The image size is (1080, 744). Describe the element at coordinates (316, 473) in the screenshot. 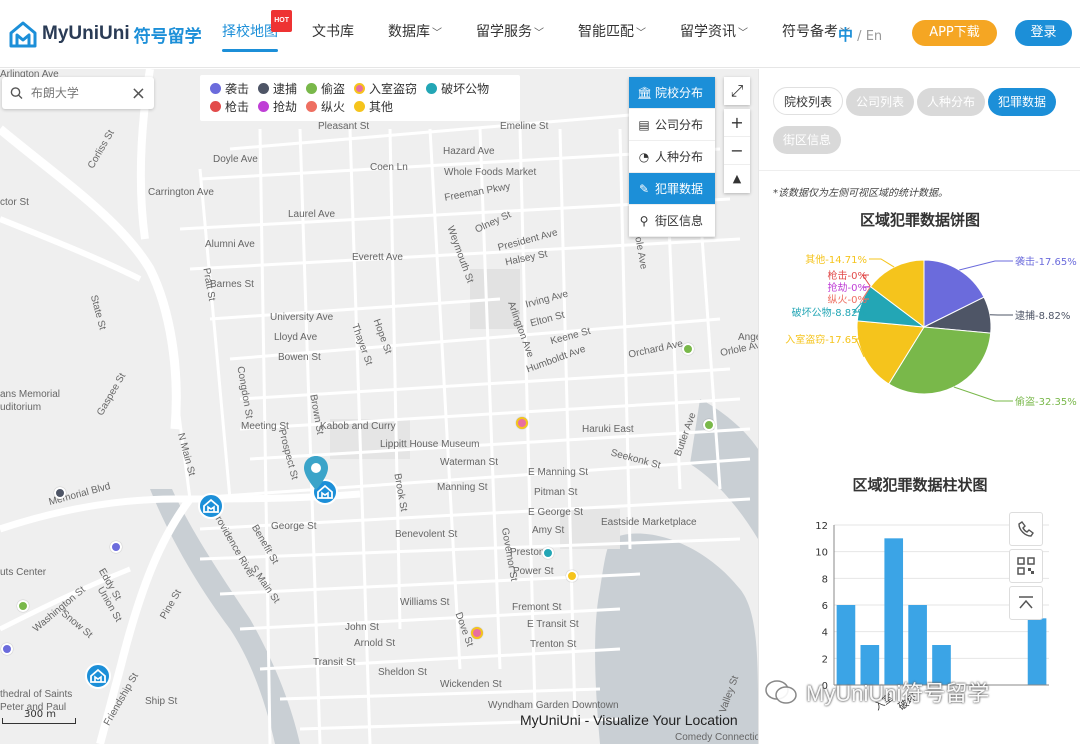

I see `location-pin-icon` at that location.